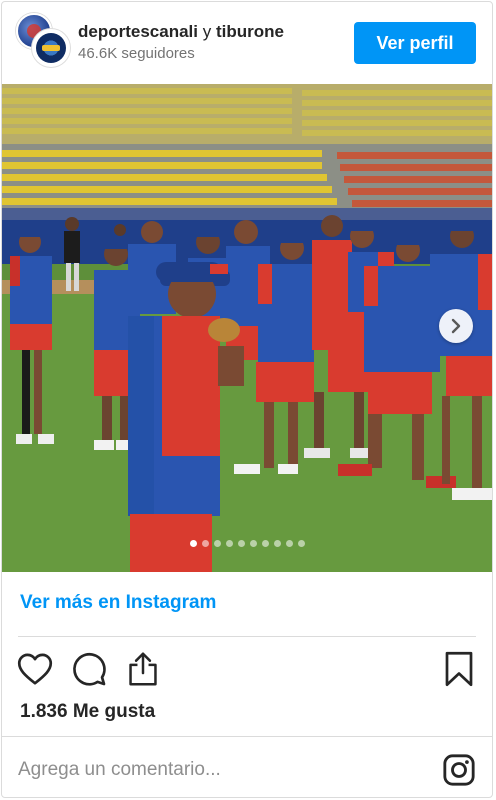 Image resolution: width=496 pixels, height=800 pixels. I want to click on avatar-tiburones, so click(51, 48).